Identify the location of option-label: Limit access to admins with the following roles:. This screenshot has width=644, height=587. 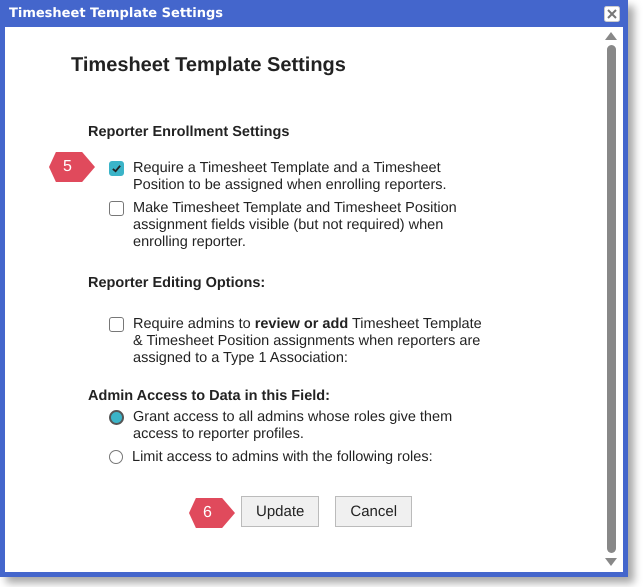
(283, 457).